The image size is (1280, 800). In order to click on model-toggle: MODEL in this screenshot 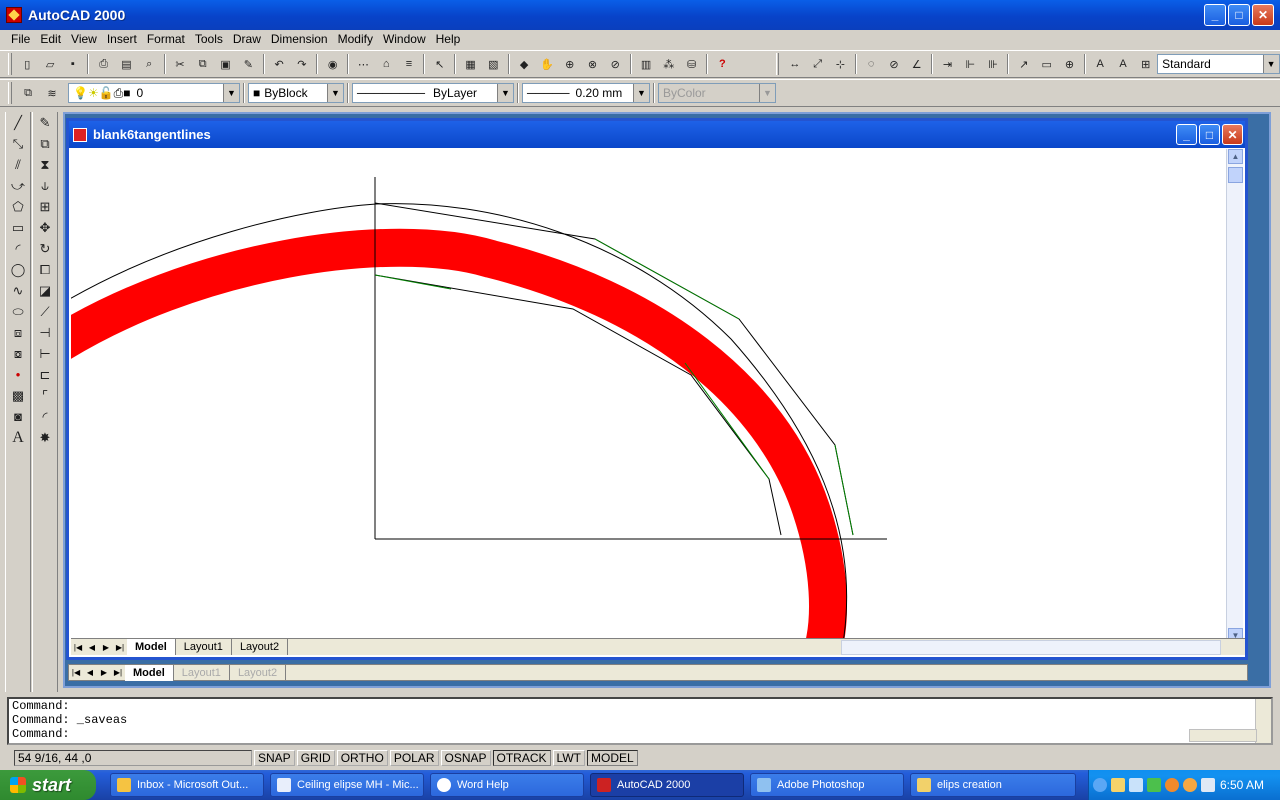, I will do `click(612, 758)`.